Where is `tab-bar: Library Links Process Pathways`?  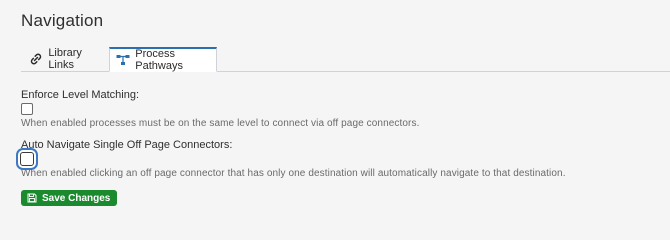
tab-bar: Library Links Process Pathways is located at coordinates (345, 59).